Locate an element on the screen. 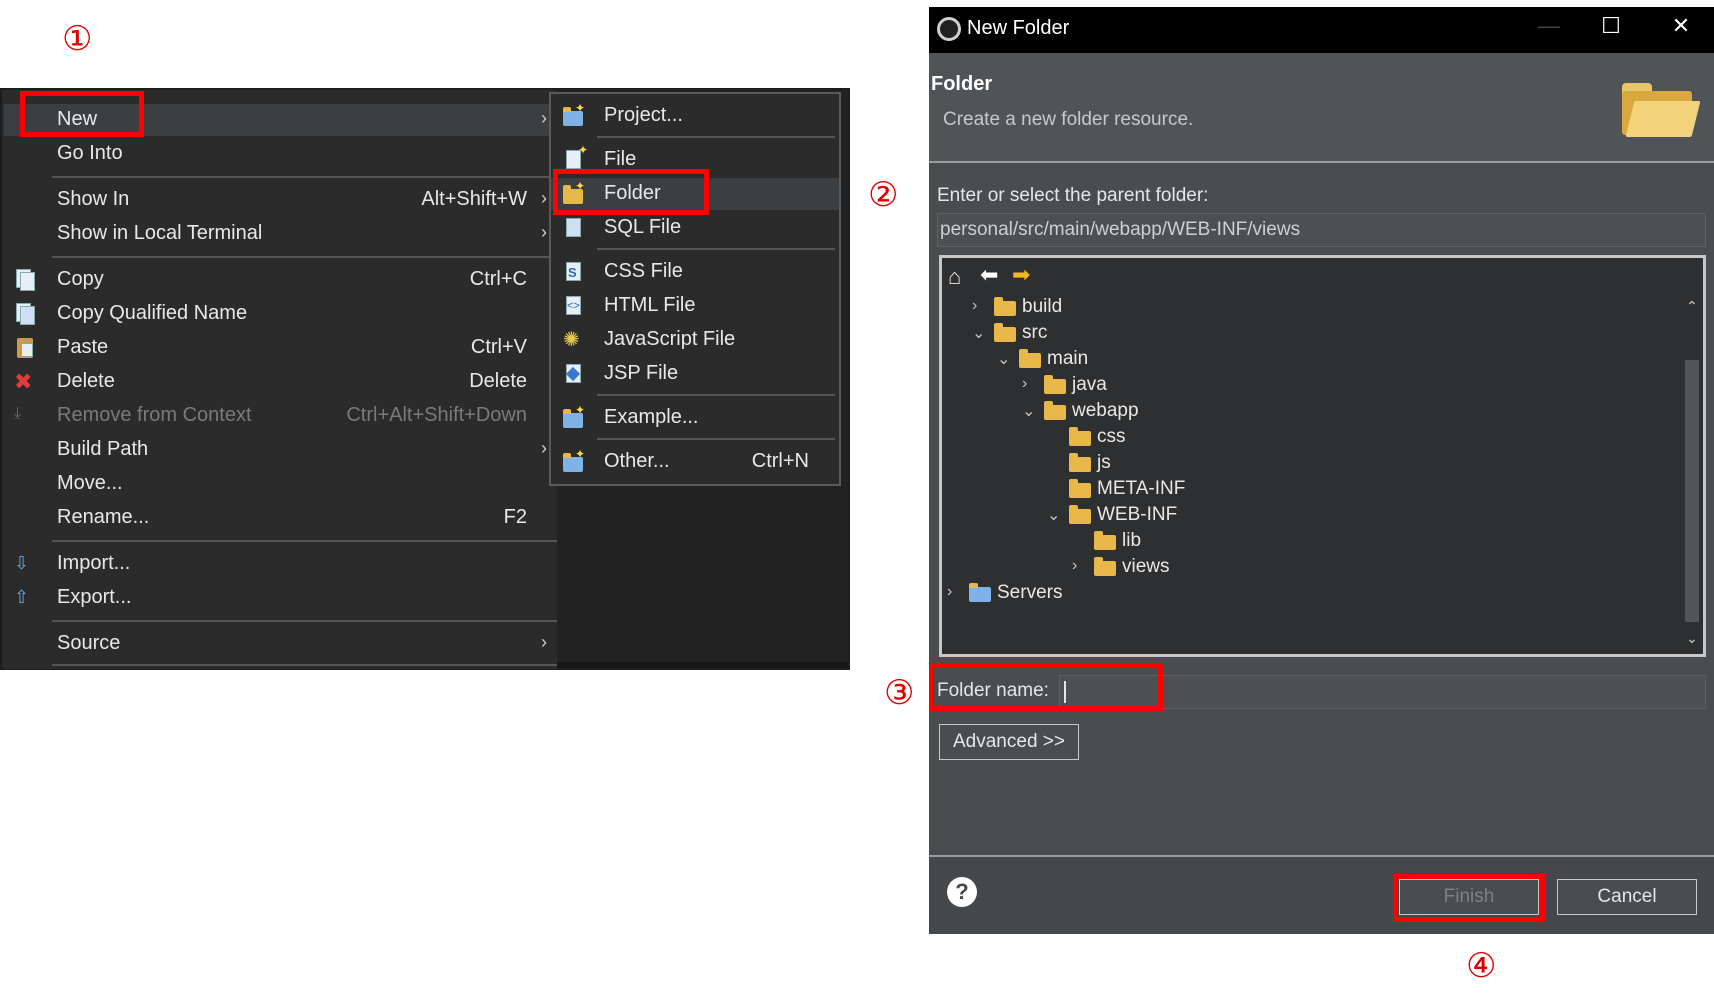  menu-item-new: New › is located at coordinates (280, 120).